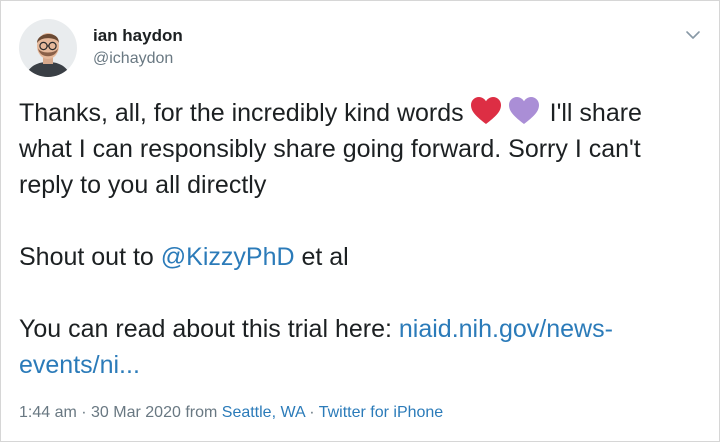 The height and width of the screenshot is (442, 720). Describe the element at coordinates (364, 257) in the screenshot. I see `tweet-line: Shout out to @KizzyPhD et al` at that location.